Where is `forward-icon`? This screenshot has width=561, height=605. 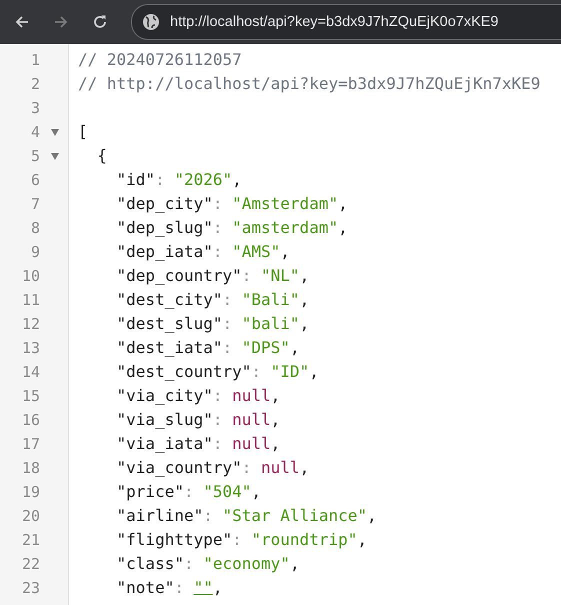
forward-icon is located at coordinates (61, 22).